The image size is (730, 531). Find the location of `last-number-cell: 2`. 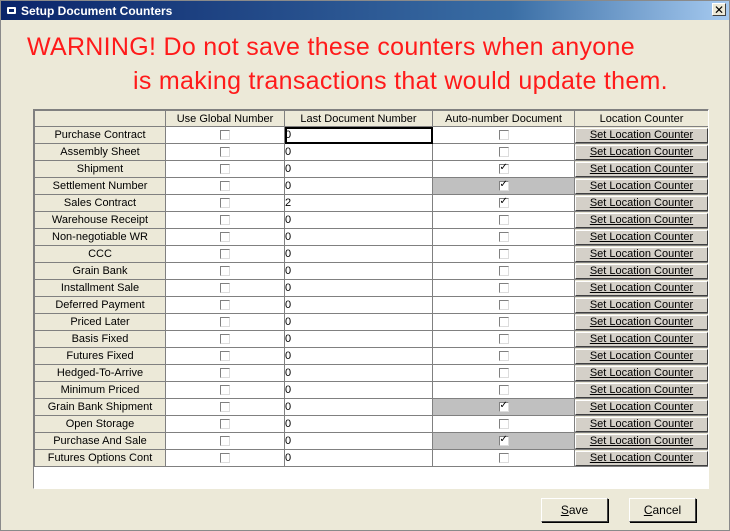

last-number-cell: 2 is located at coordinates (358, 203).